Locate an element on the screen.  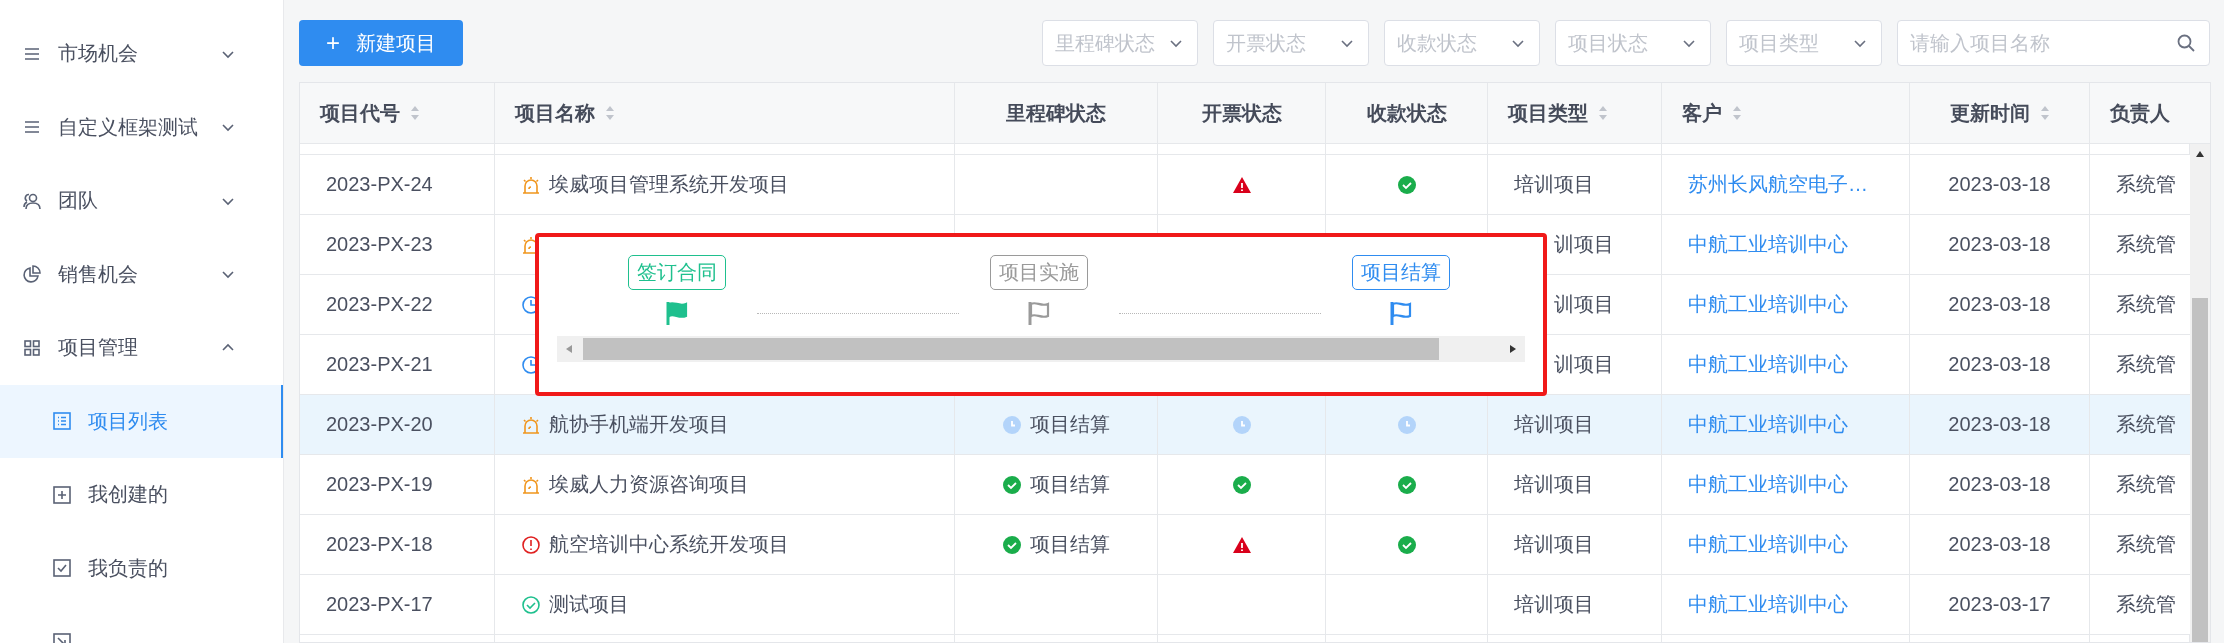
sidebar-item-label: 我负责的 is located at coordinates (128, 568).